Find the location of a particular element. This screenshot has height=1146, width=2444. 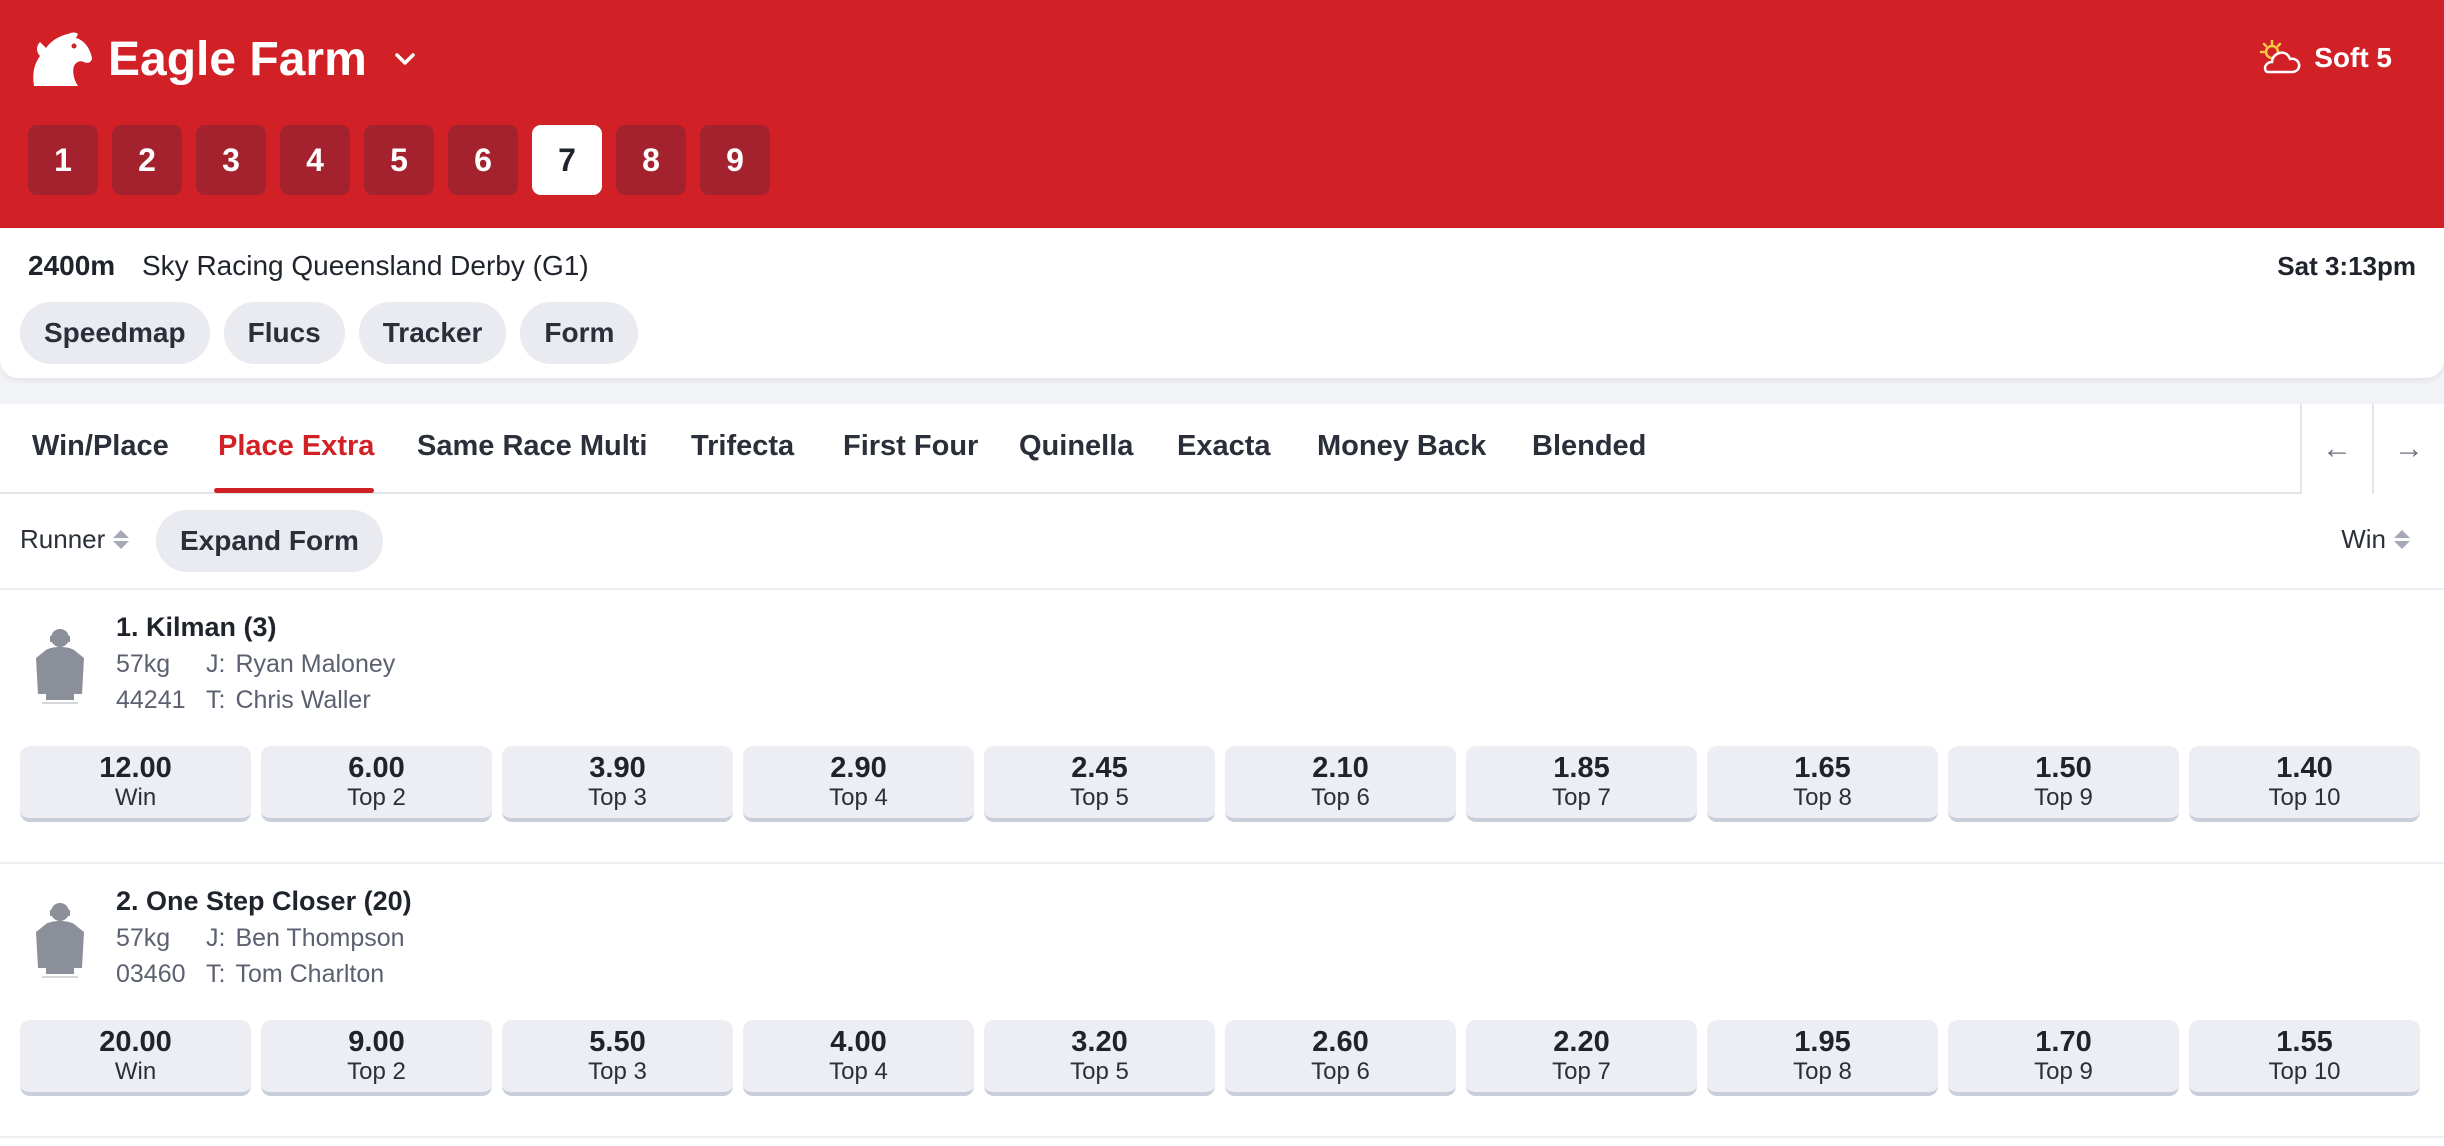

odds-button: 3.90 Top 3 is located at coordinates (617, 784).